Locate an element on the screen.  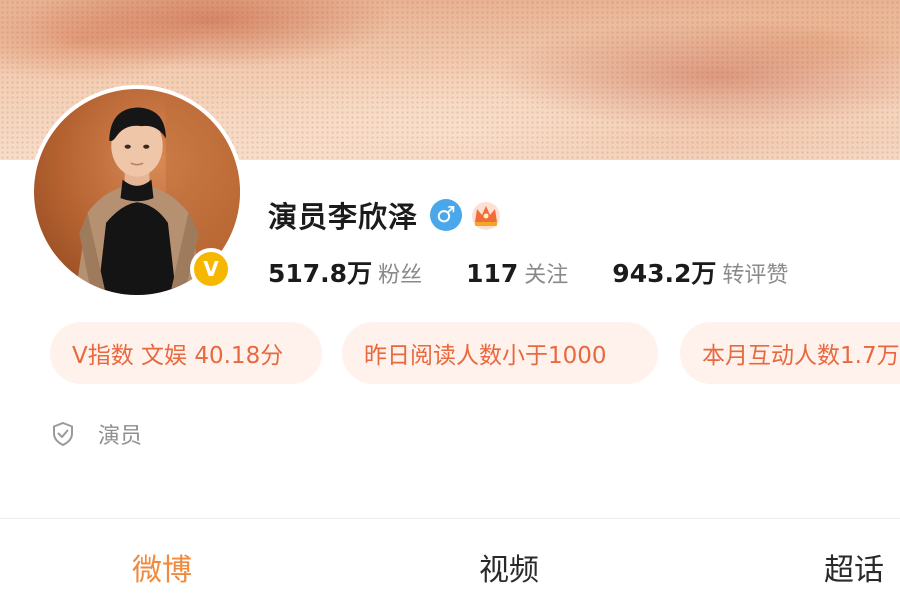
following-label: 关注 is located at coordinates (546, 275).